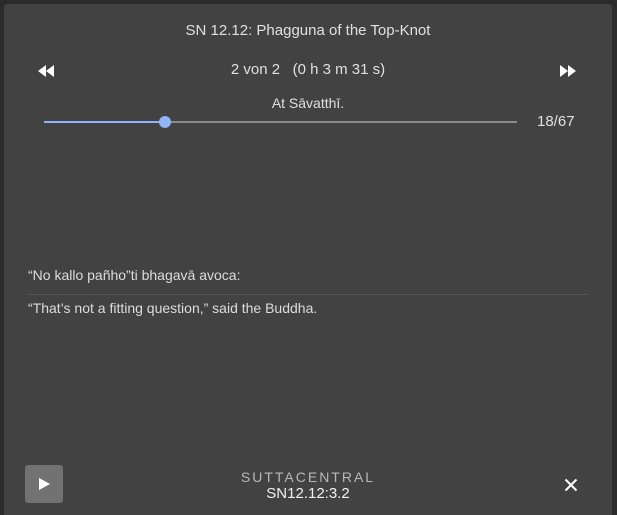  I want to click on next-track-button, so click(568, 71).